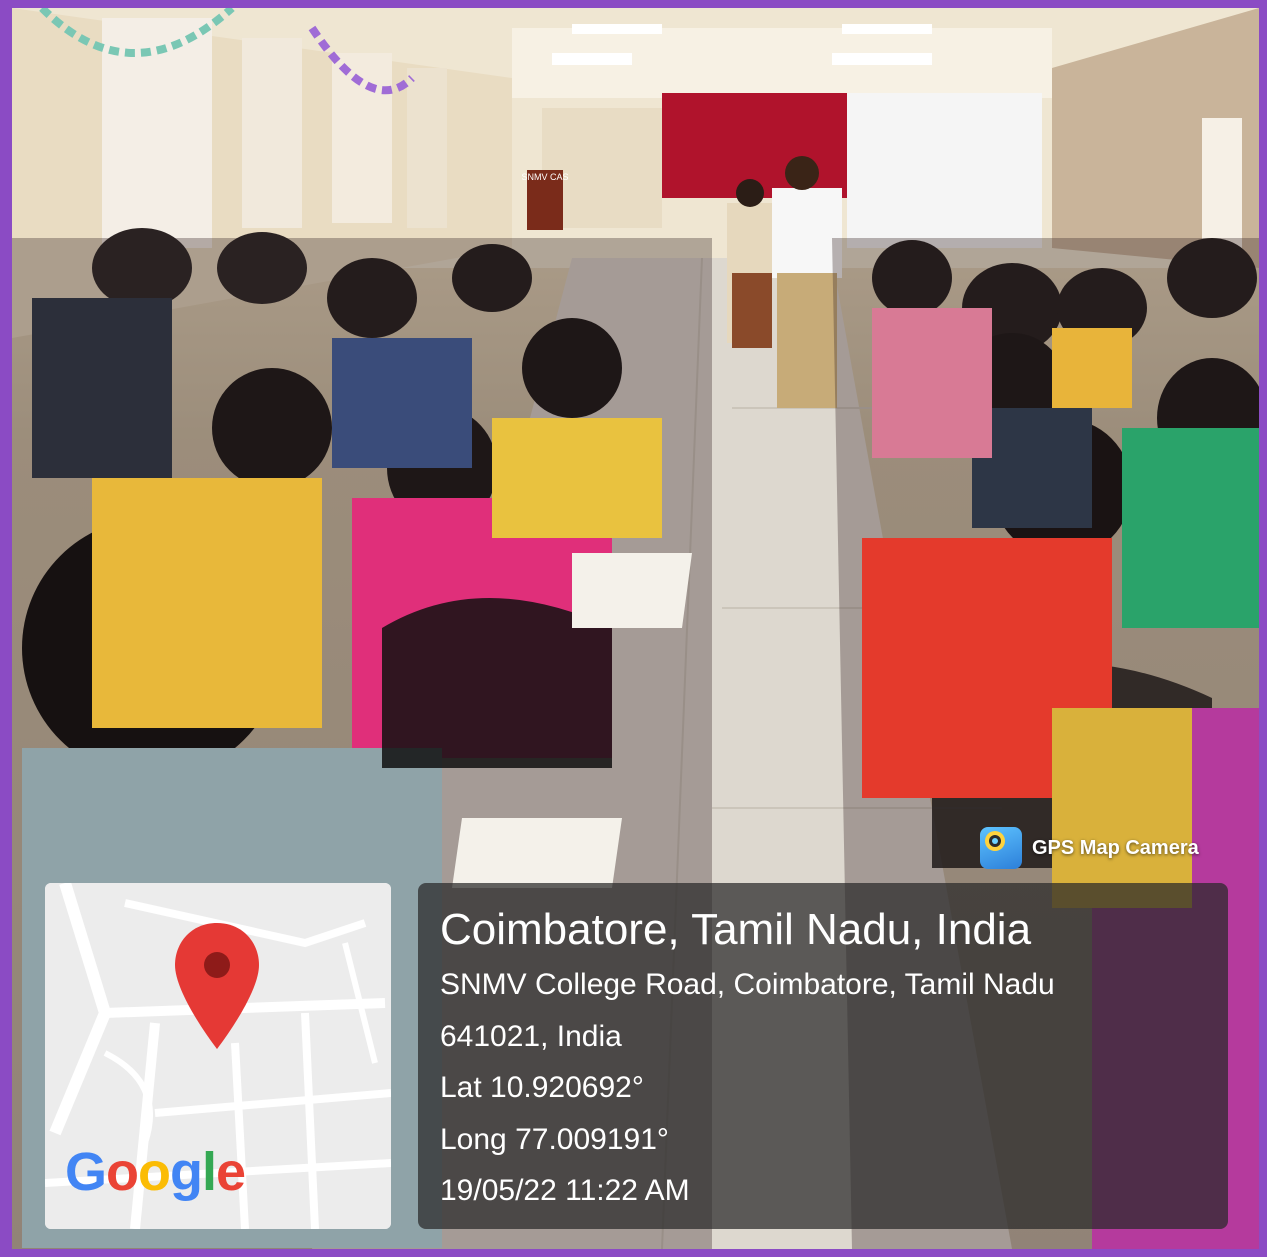  I want to click on longitude: Long 77.009191°, so click(554, 1139).